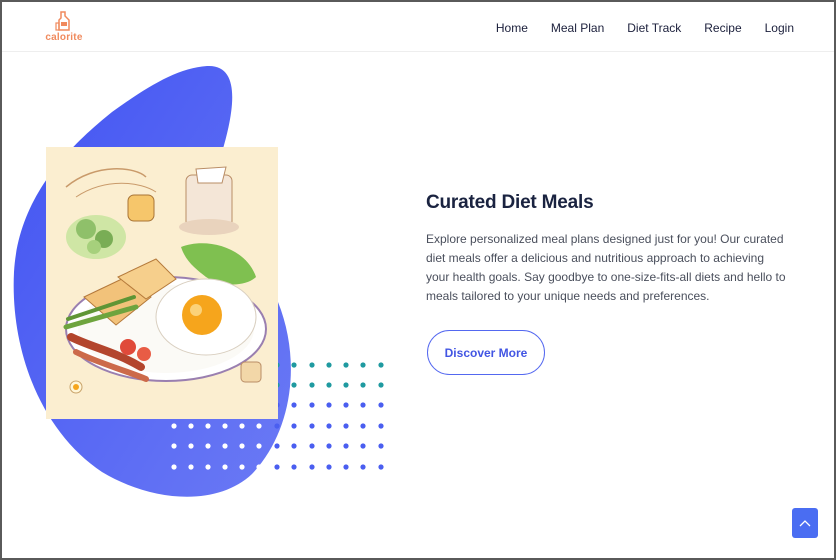  I want to click on nav-link-meal-plan: Meal Plan, so click(577, 28).